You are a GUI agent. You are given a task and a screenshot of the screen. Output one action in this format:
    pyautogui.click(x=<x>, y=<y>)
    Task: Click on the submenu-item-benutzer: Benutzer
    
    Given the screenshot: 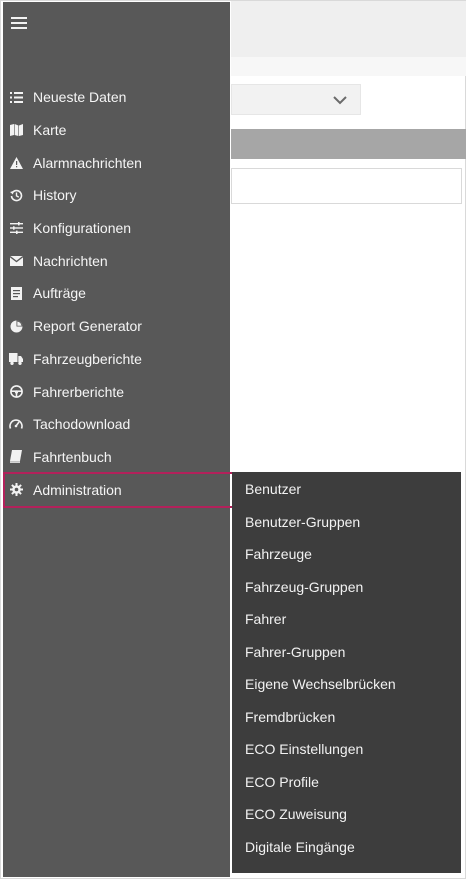 What is the action you would take?
    pyautogui.click(x=346, y=489)
    